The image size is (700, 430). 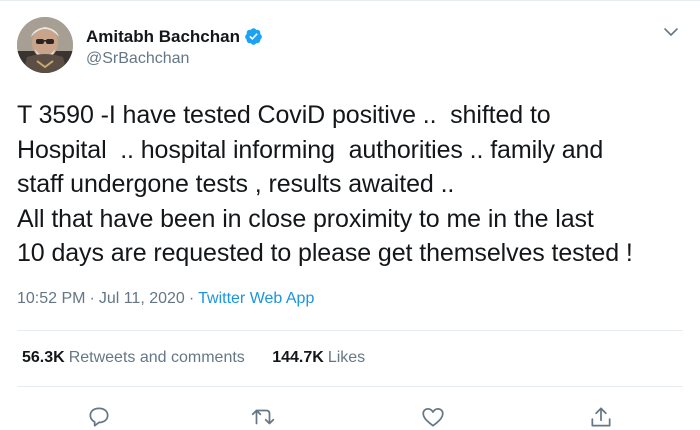 I want to click on like-button, so click(x=433, y=415).